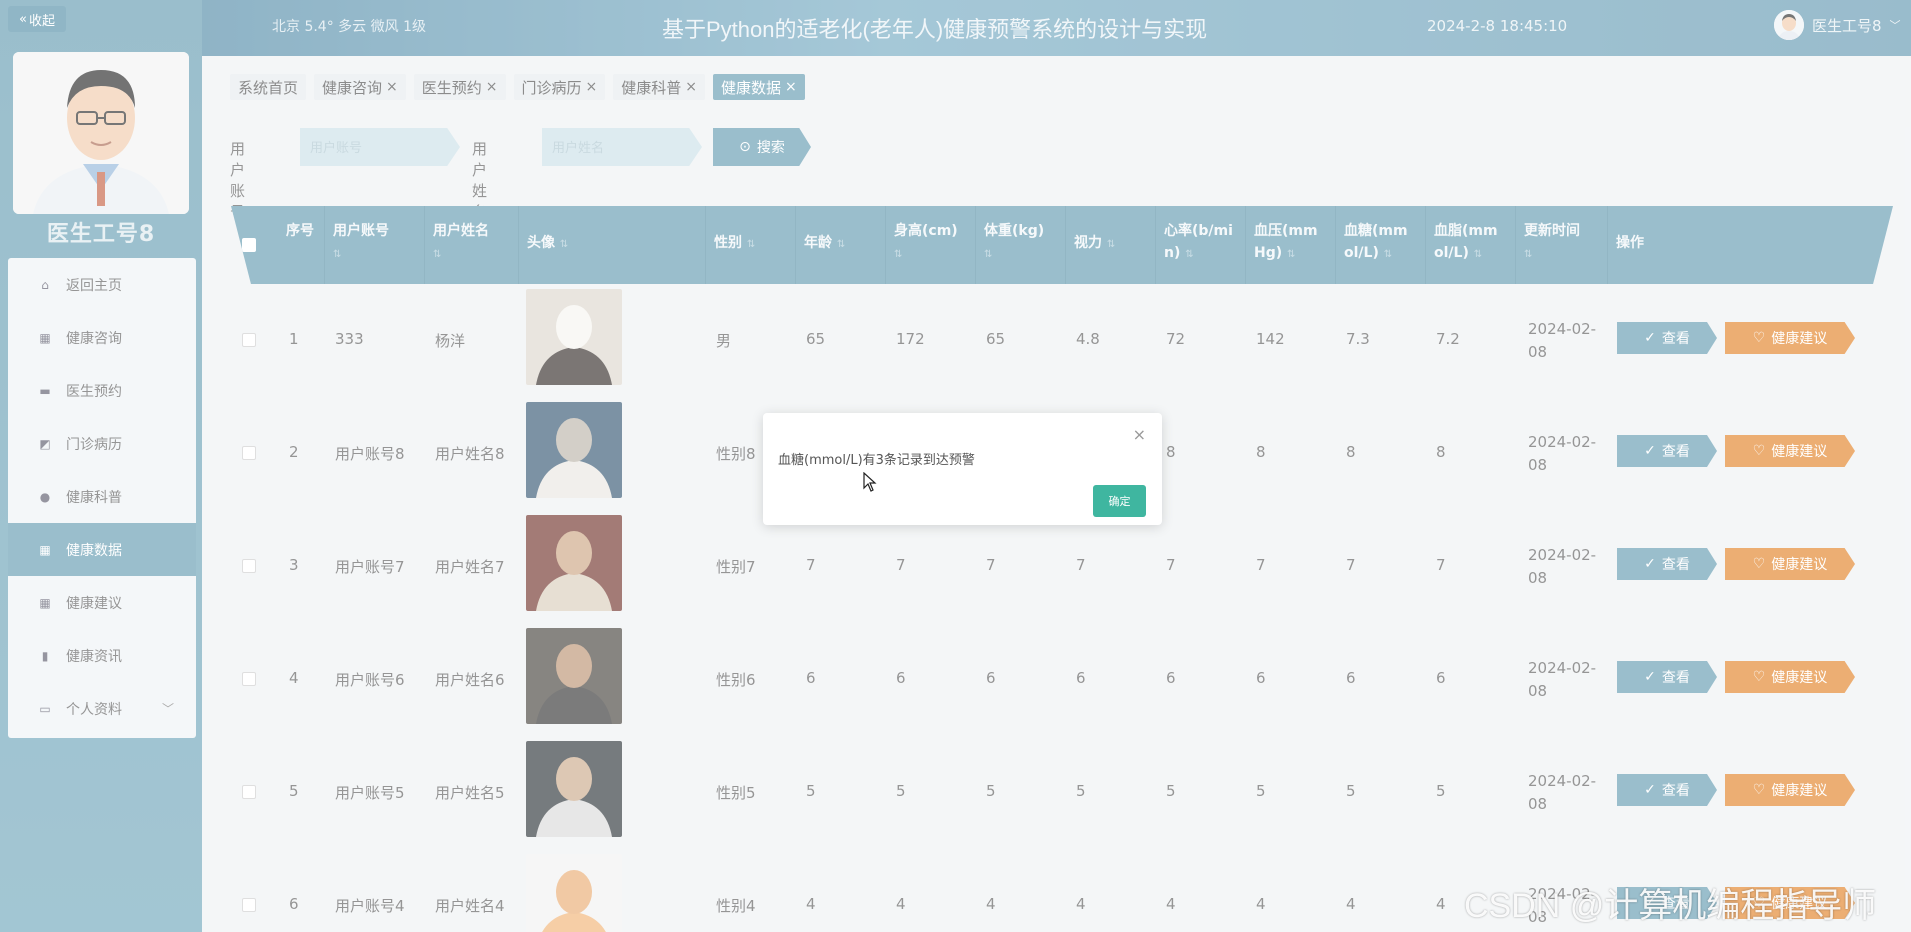  I want to click on close-icon: ×, so click(1139, 434).